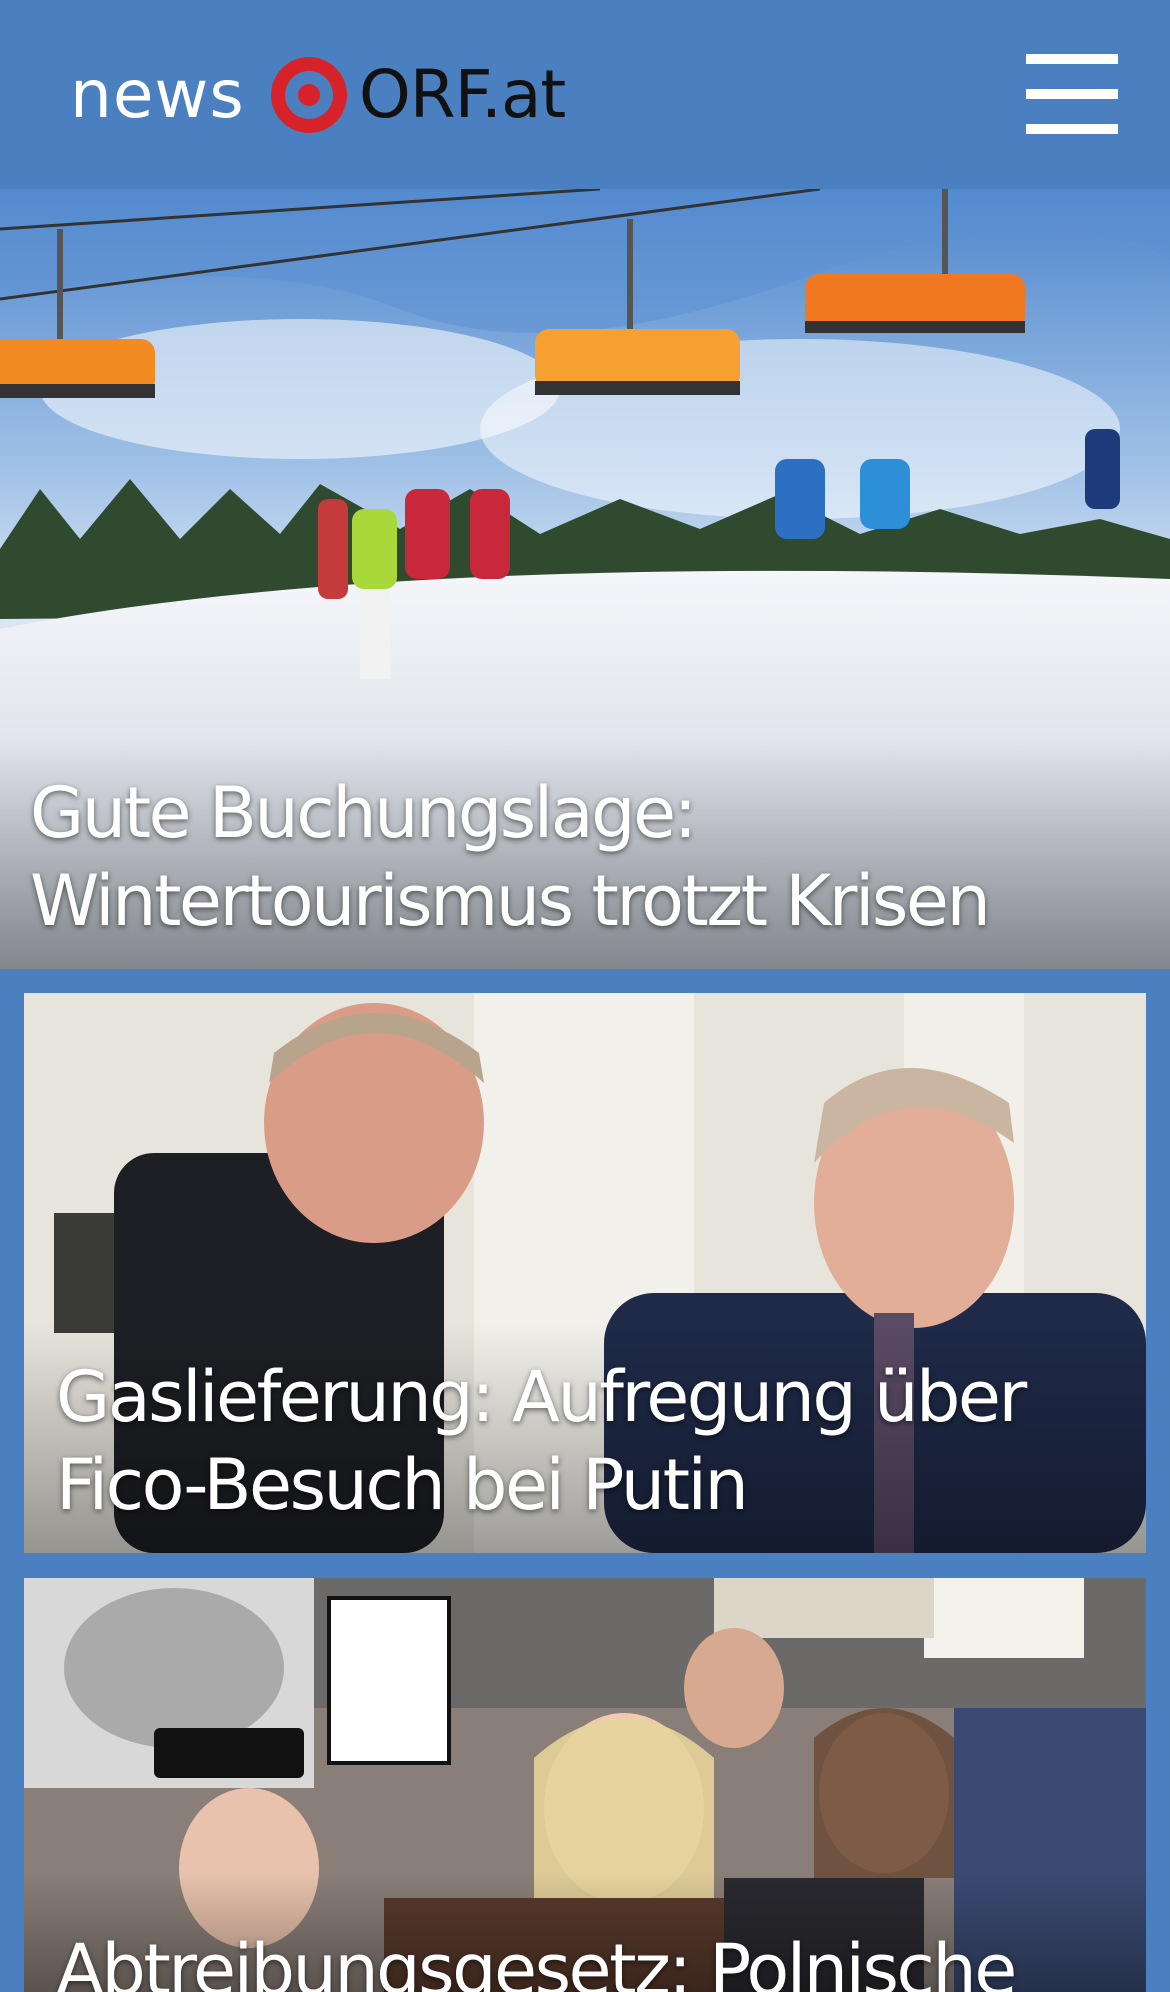 This screenshot has height=1992, width=1170. Describe the element at coordinates (308, 95) in the screenshot. I see `orf-target-logo-icon` at that location.